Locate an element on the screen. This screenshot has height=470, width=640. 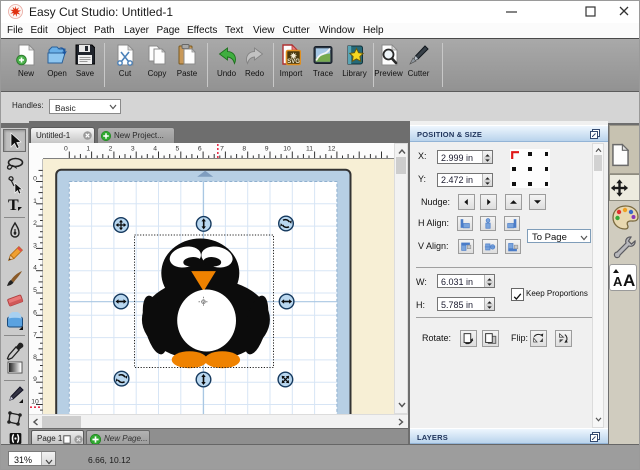
svg-text: 11 is located at coordinates (309, 149).